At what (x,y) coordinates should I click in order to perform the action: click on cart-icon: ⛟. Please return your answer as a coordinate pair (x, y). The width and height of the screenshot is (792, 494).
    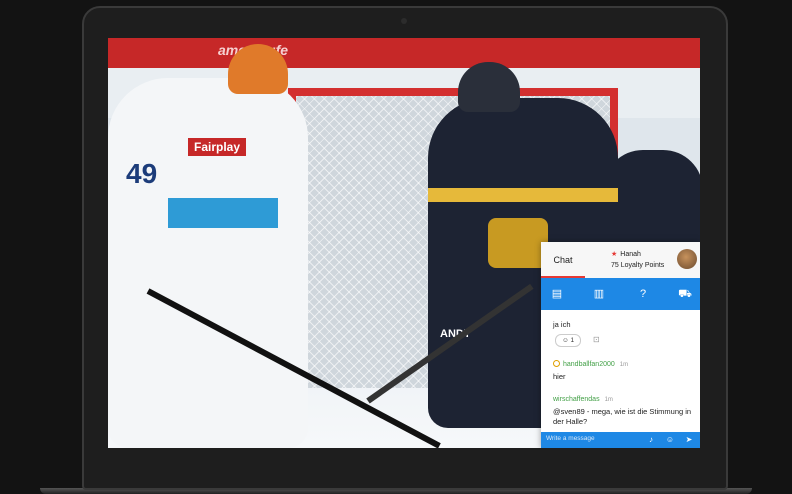
    Looking at the image, I should click on (685, 294).